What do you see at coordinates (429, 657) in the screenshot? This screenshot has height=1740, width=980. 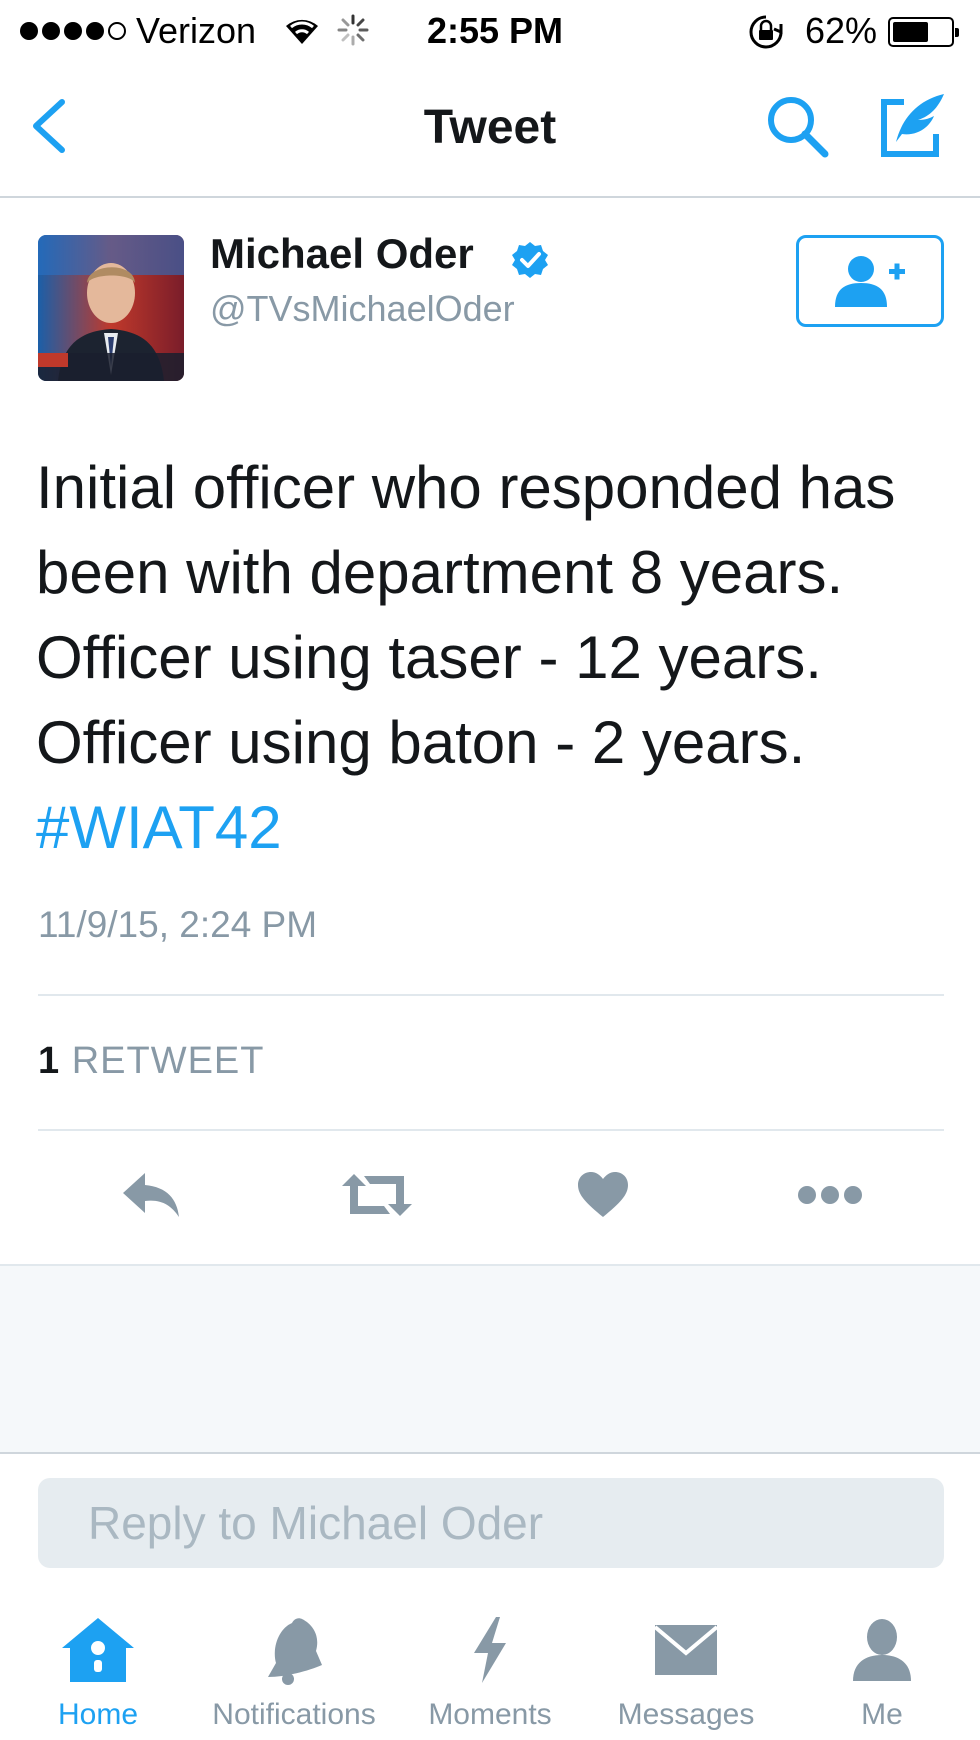 I see `tweet-text-line: Officer using taser - 12 years.` at bounding box center [429, 657].